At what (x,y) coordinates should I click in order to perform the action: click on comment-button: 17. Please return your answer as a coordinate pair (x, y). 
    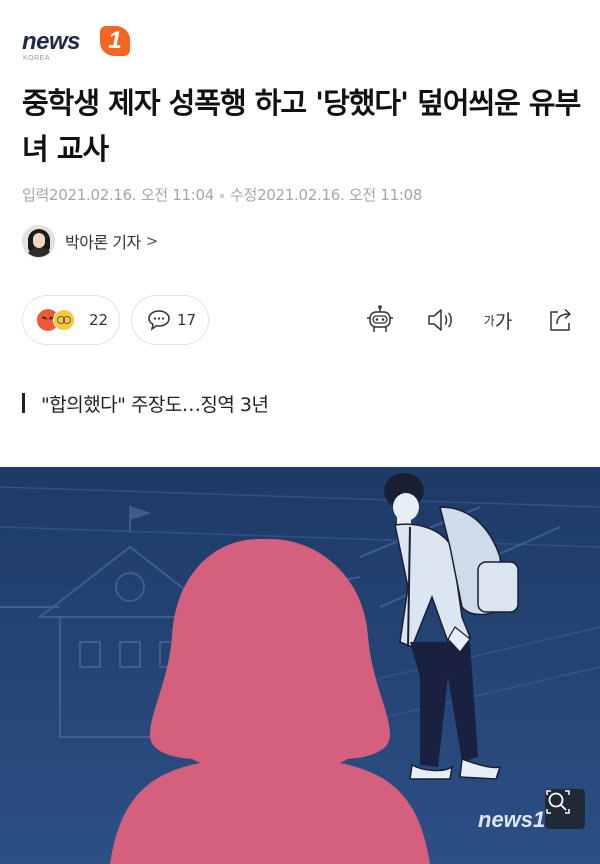
    Looking at the image, I should click on (170, 320).